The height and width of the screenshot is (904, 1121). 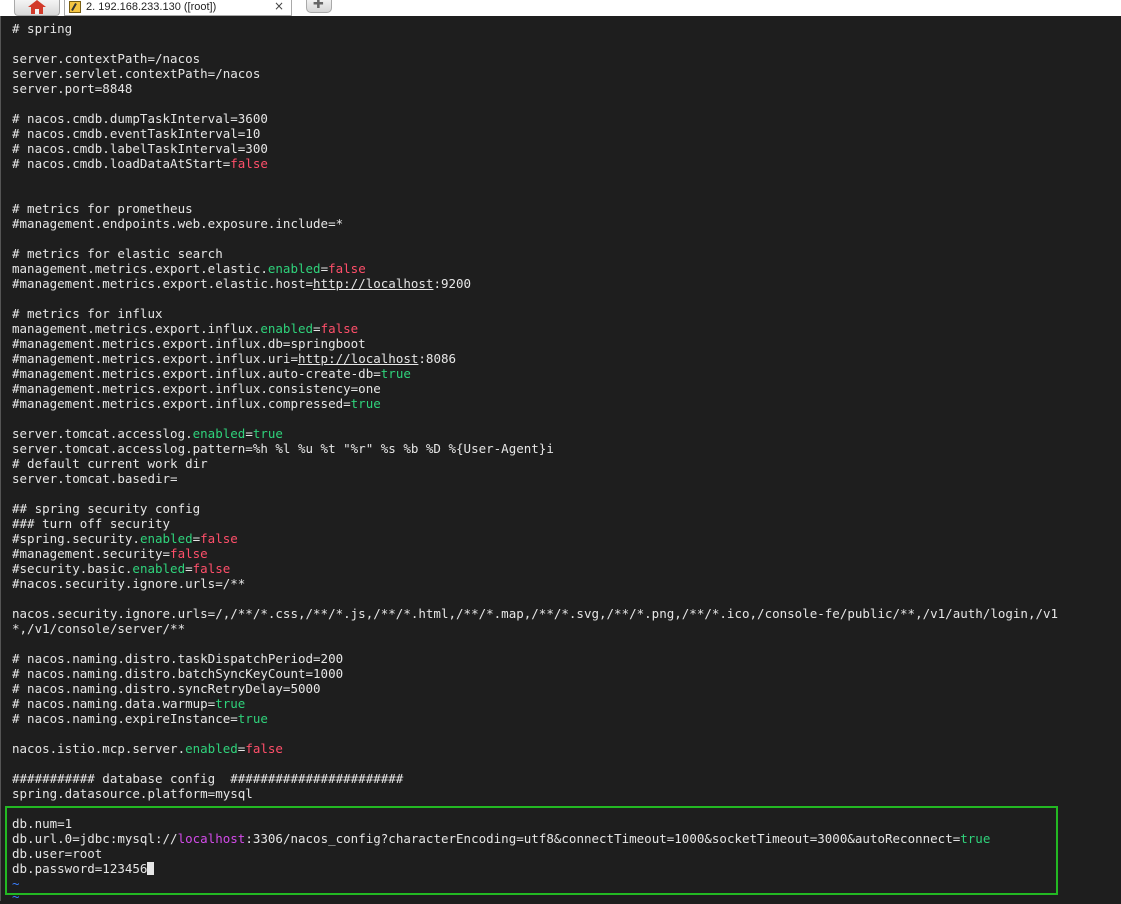 What do you see at coordinates (140, 268) in the screenshot?
I see `line-text: management.metrics.export.elastic.` at bounding box center [140, 268].